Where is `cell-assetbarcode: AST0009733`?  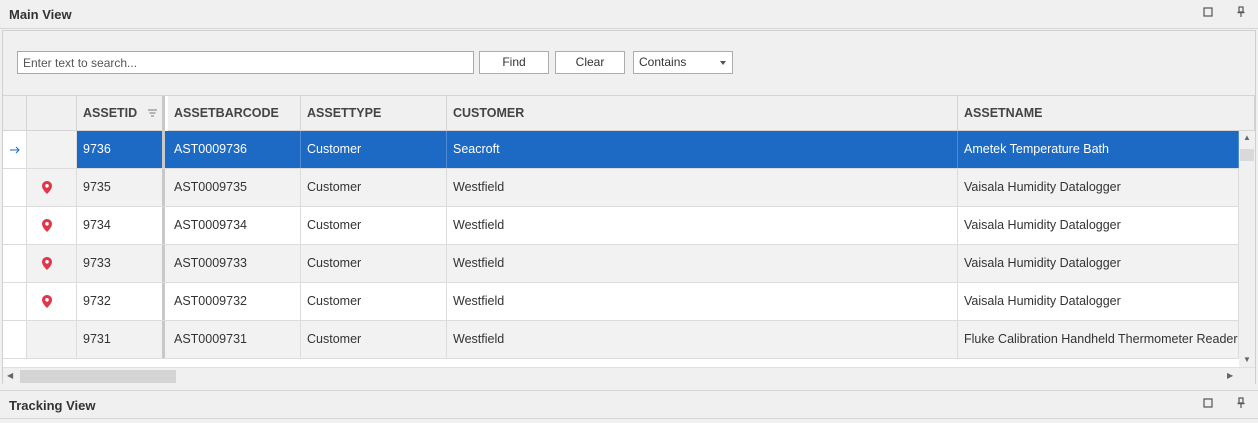
cell-assetbarcode: AST0009733 is located at coordinates (234, 263).